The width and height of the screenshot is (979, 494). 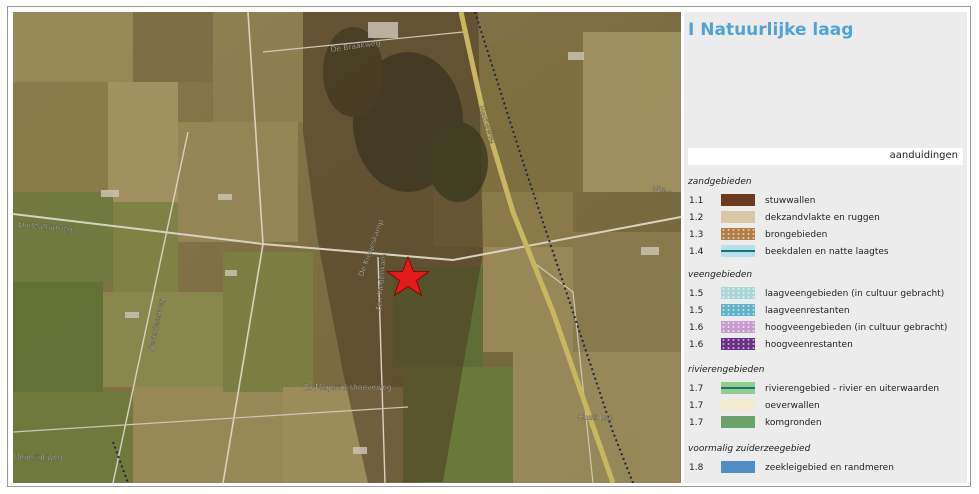 What do you see at coordinates (720, 275) in the screenshot?
I see `legend-group-heading: veengebieden` at bounding box center [720, 275].